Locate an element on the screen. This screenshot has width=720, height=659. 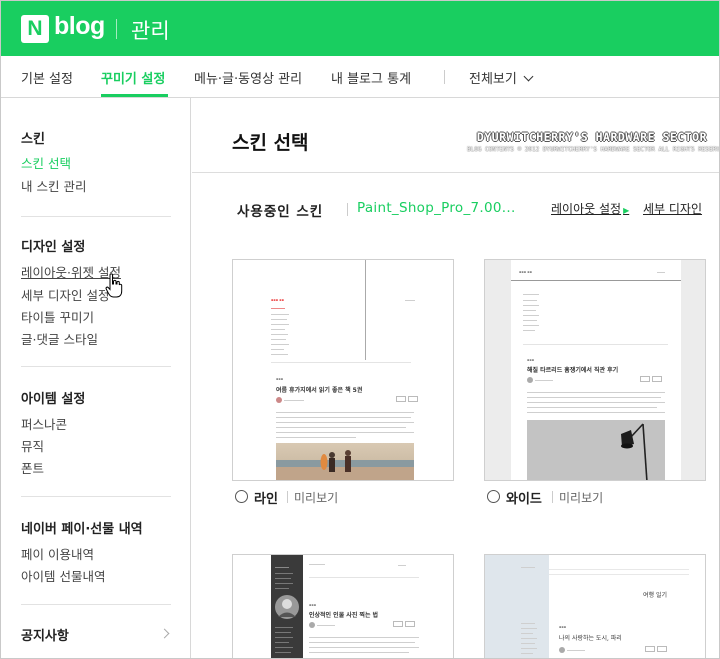
sidebar-heading-pay: 네이버 페이·선물 내역 is located at coordinates (82, 529).